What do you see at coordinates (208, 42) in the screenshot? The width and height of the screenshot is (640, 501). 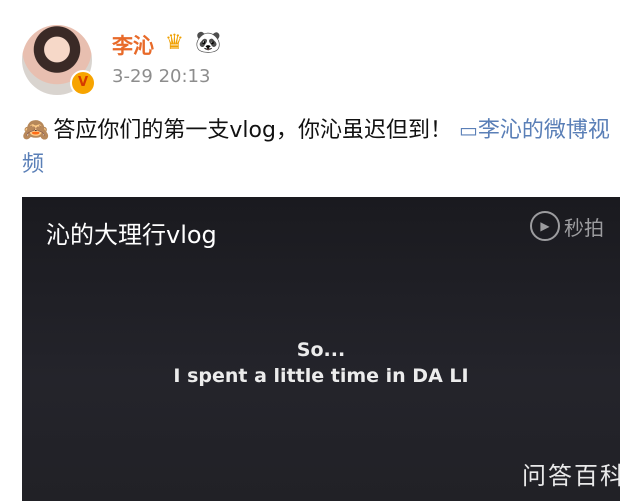 I see `panda-icon: 🐼` at bounding box center [208, 42].